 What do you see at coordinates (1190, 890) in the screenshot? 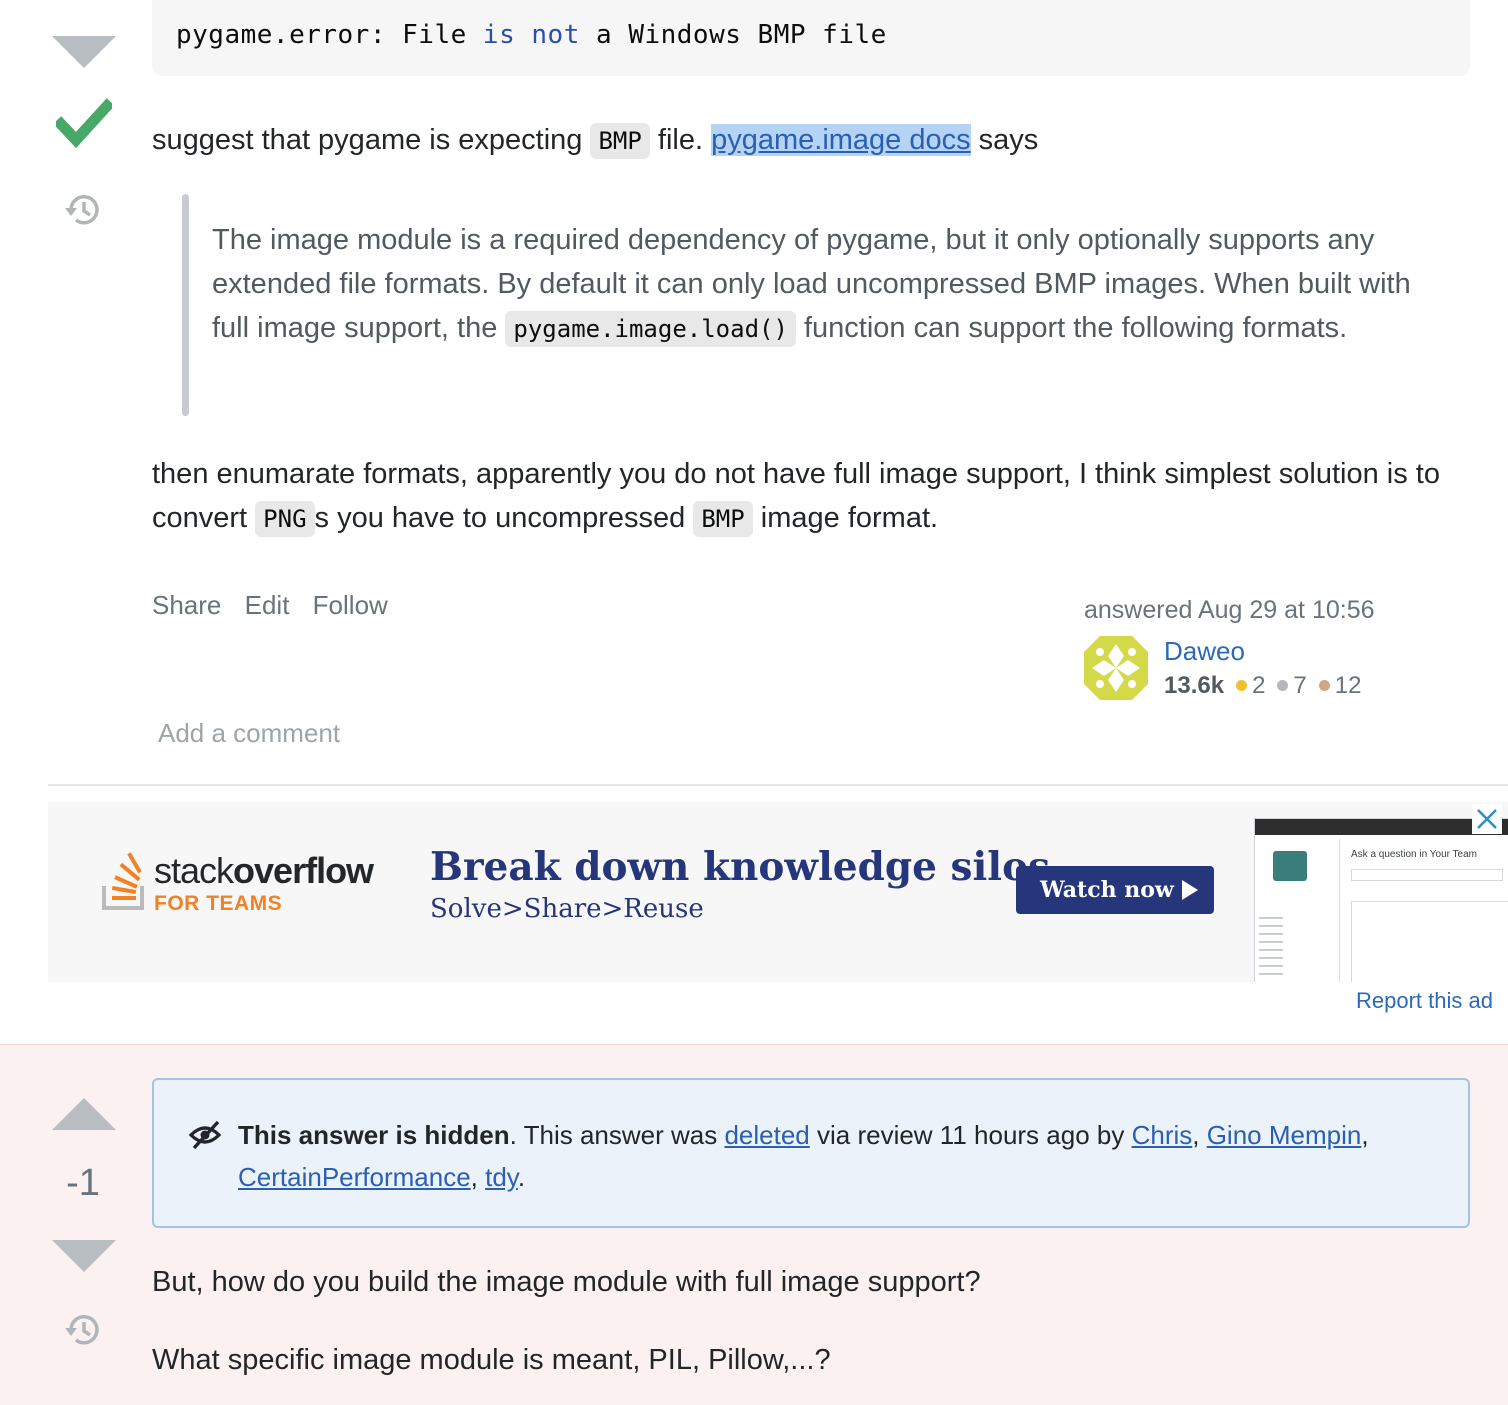
I see `play-icon` at bounding box center [1190, 890].